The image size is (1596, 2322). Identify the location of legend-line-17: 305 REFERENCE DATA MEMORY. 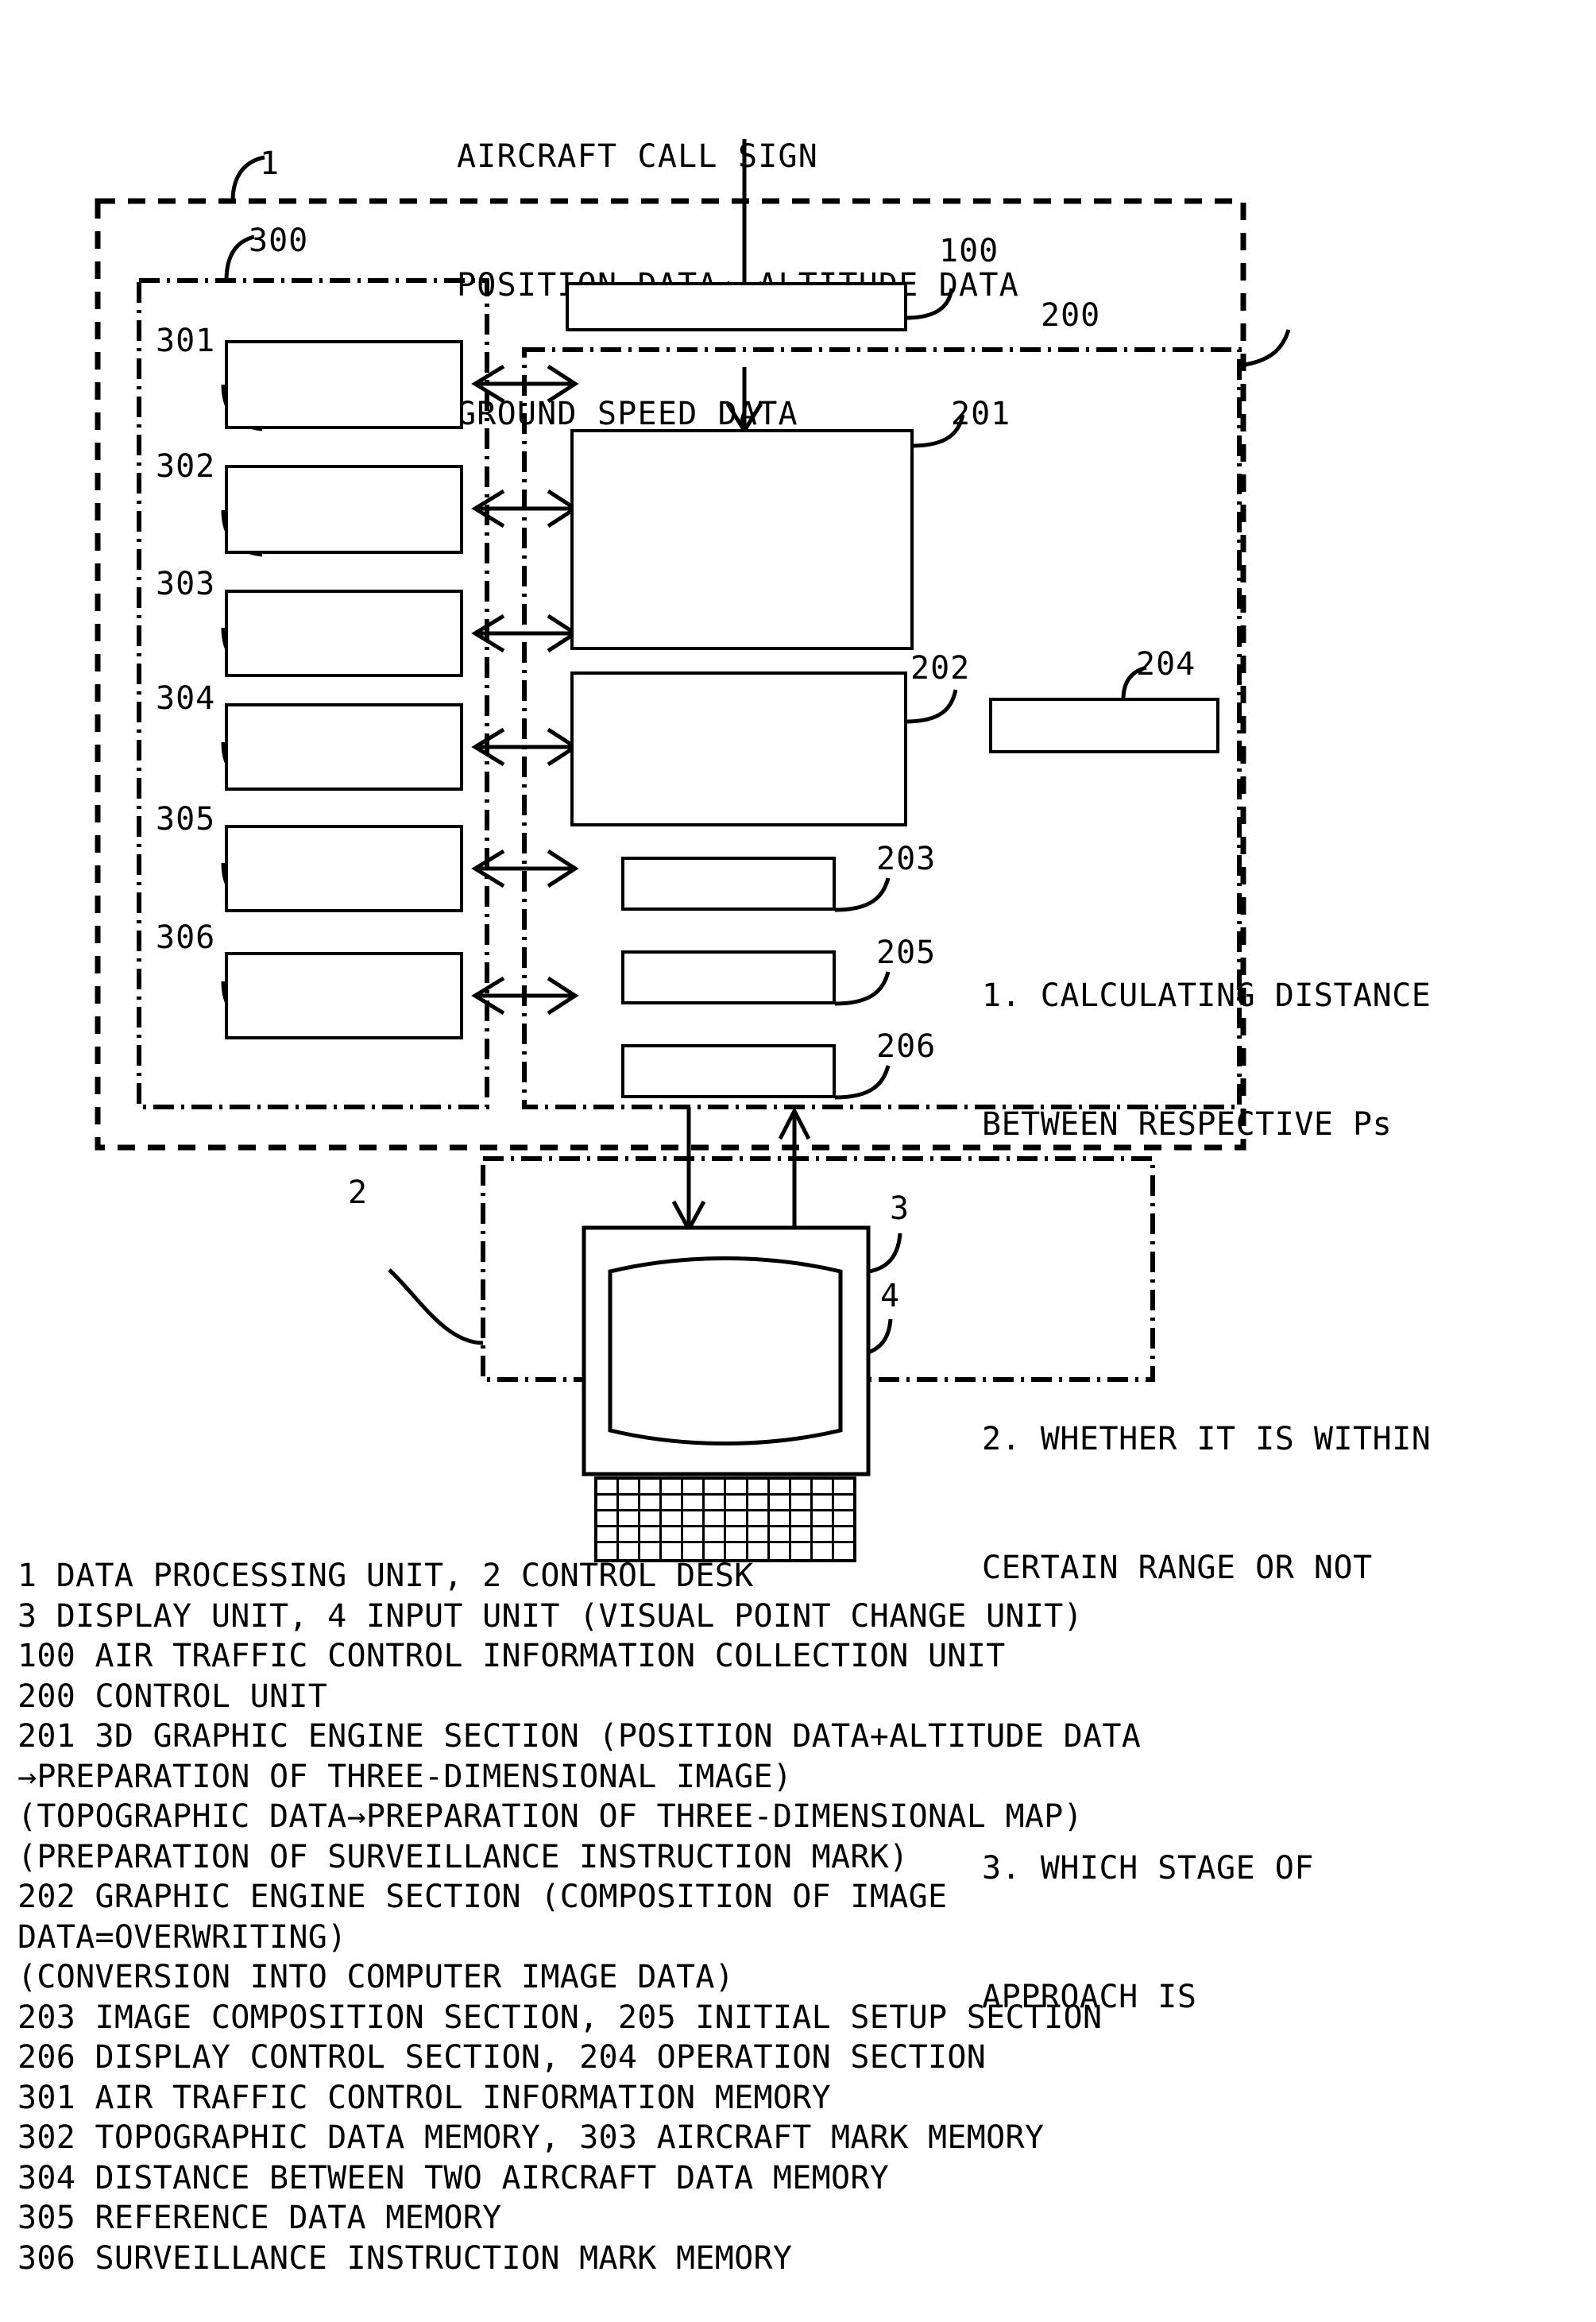
(259, 2218).